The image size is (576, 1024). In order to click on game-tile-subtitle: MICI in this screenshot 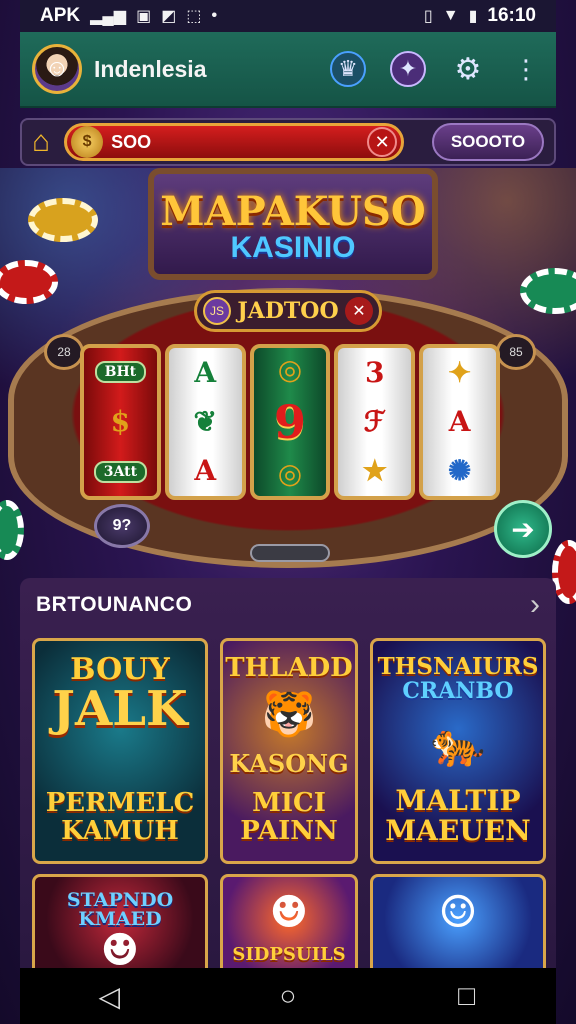, I will do `click(289, 803)`.